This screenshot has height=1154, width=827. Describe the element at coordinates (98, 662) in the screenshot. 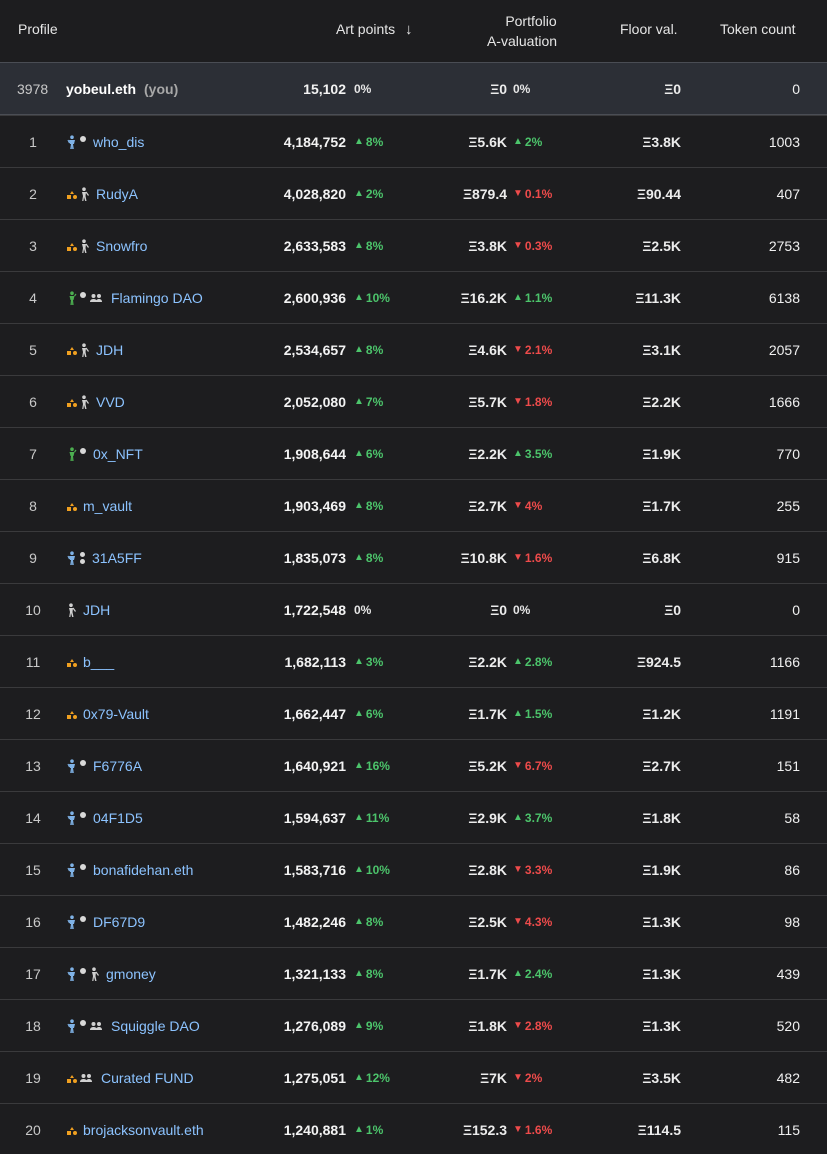

I see `profile-link: b___` at that location.